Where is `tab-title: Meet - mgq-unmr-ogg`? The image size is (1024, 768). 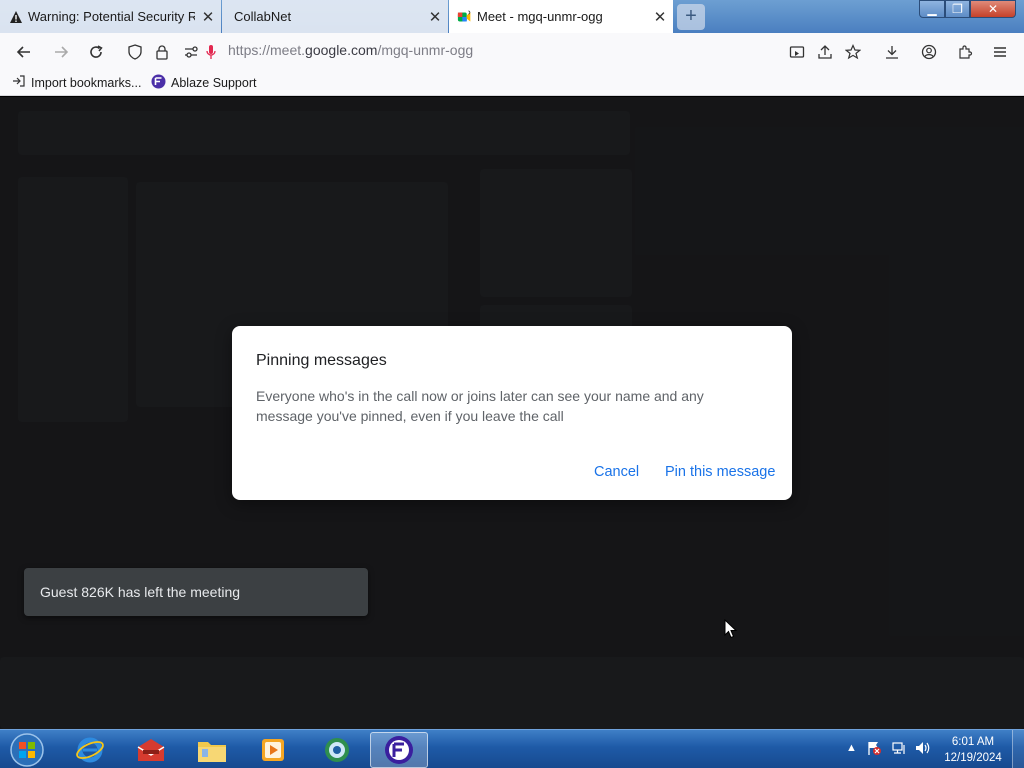
tab-title: Meet - mgq-unmr-ogg is located at coordinates (540, 16).